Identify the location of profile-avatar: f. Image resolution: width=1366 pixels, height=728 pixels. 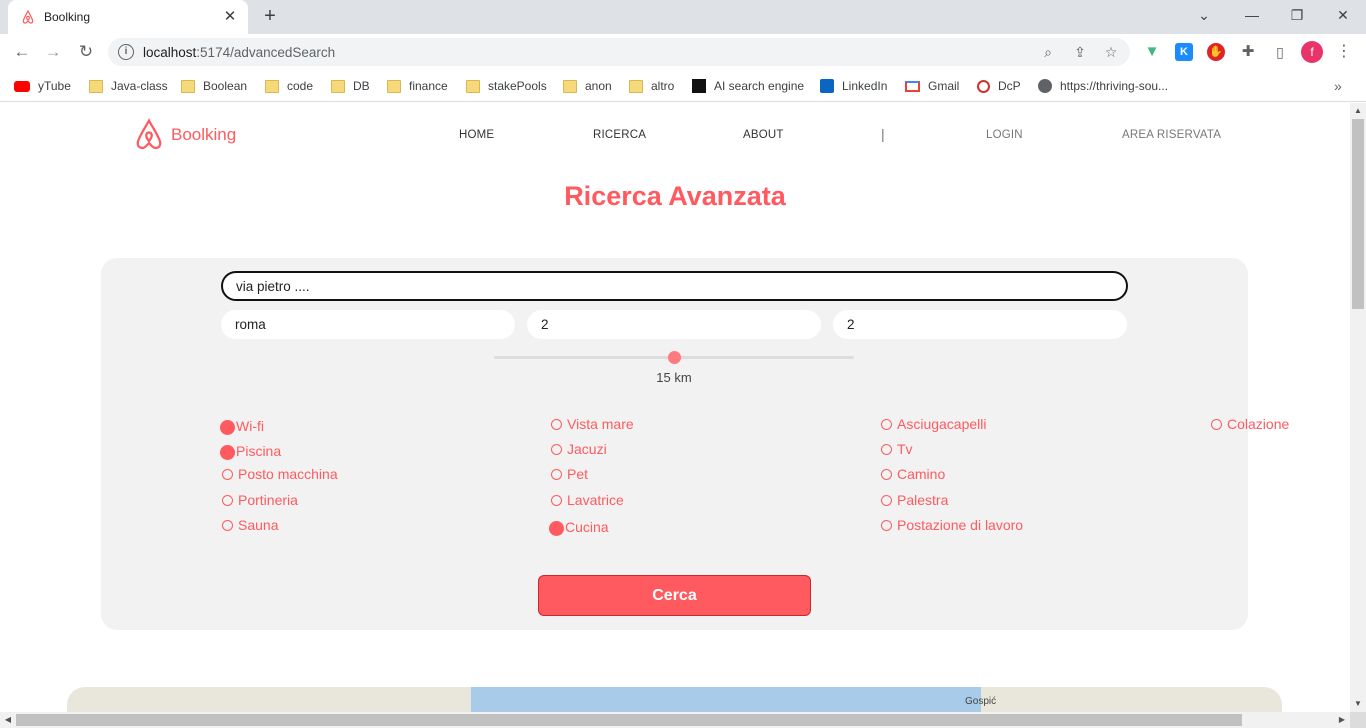
(1312, 52).